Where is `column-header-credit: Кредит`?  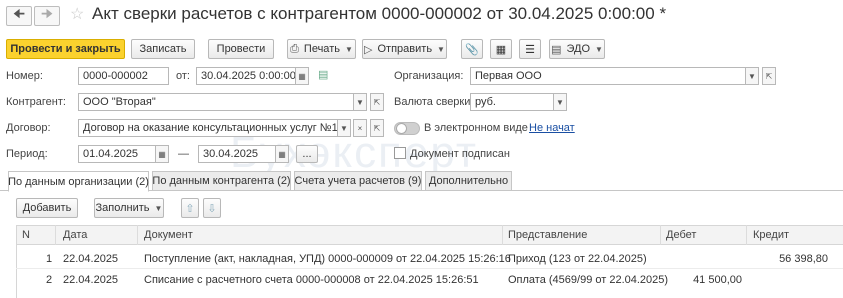 column-header-credit: Кредит is located at coordinates (771, 235).